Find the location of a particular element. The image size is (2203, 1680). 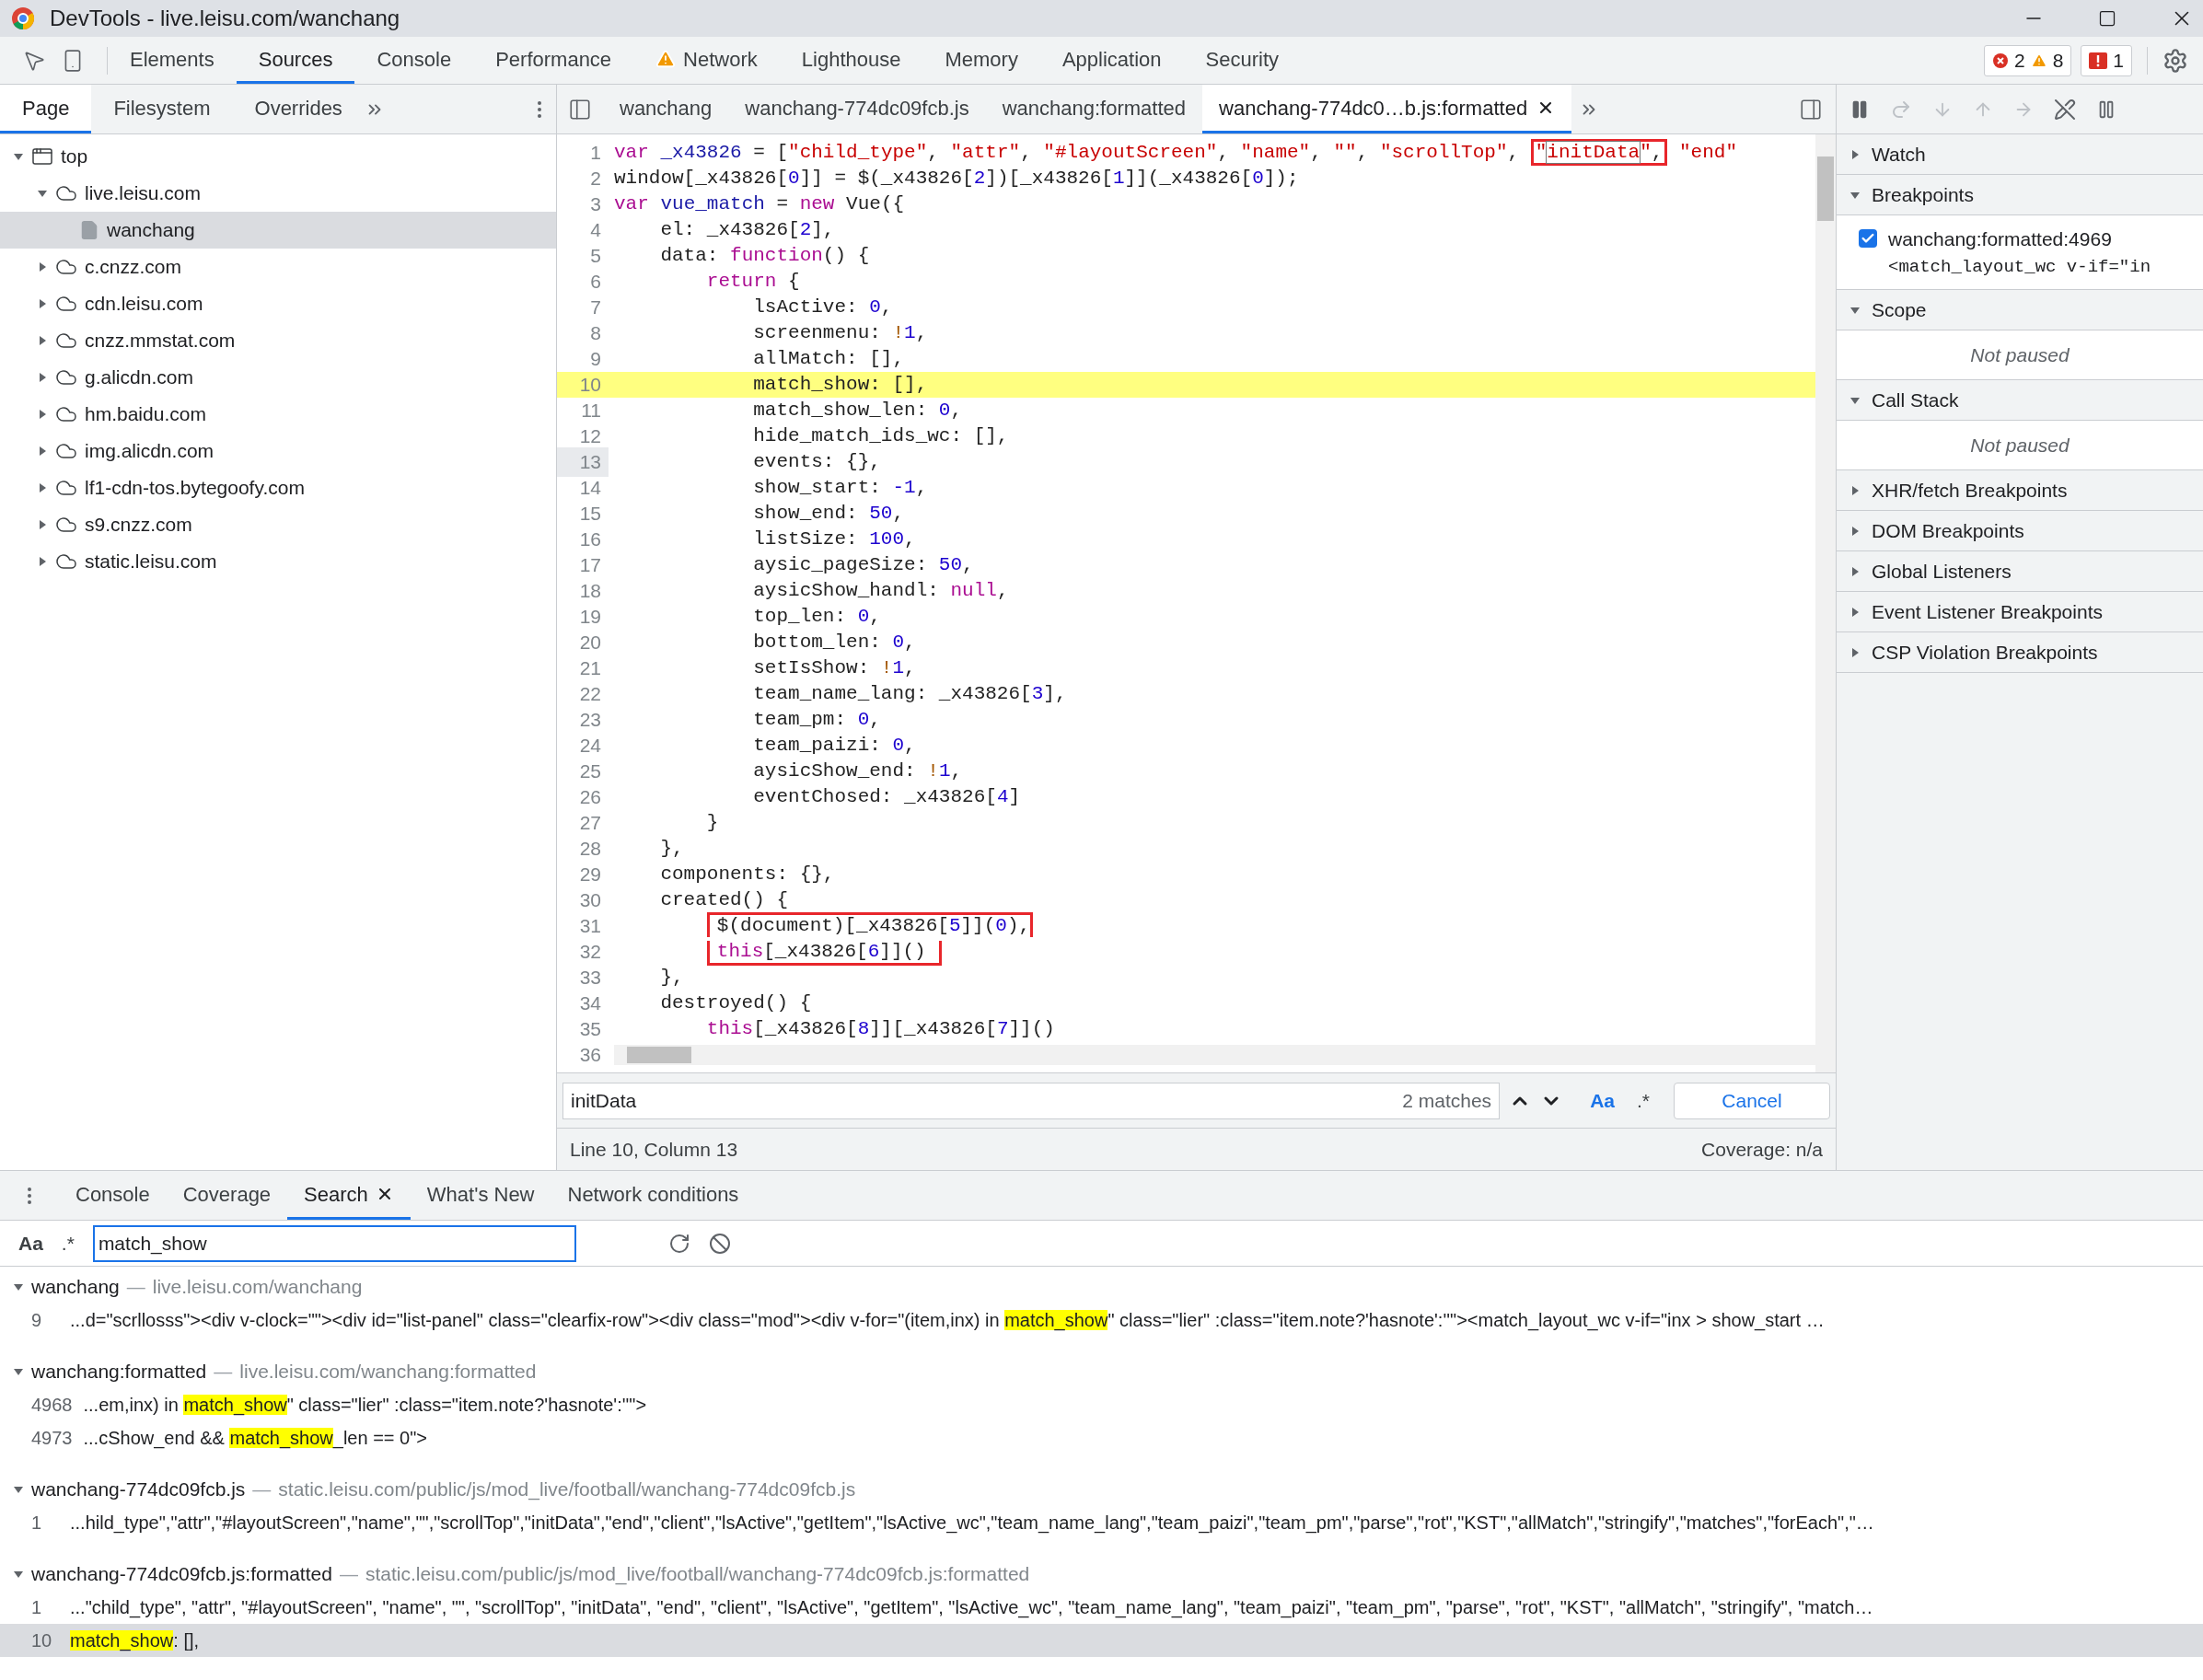

maximize-icon is located at coordinates (2107, 18).